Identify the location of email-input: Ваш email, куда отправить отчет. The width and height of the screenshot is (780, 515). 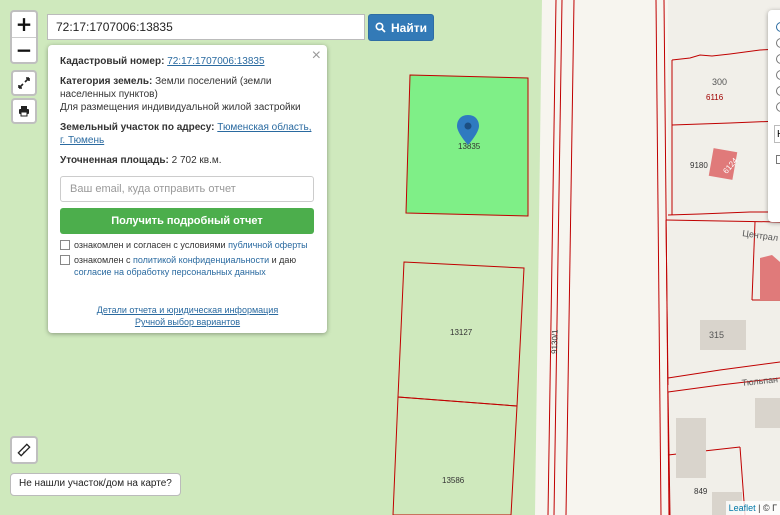
(187, 189).